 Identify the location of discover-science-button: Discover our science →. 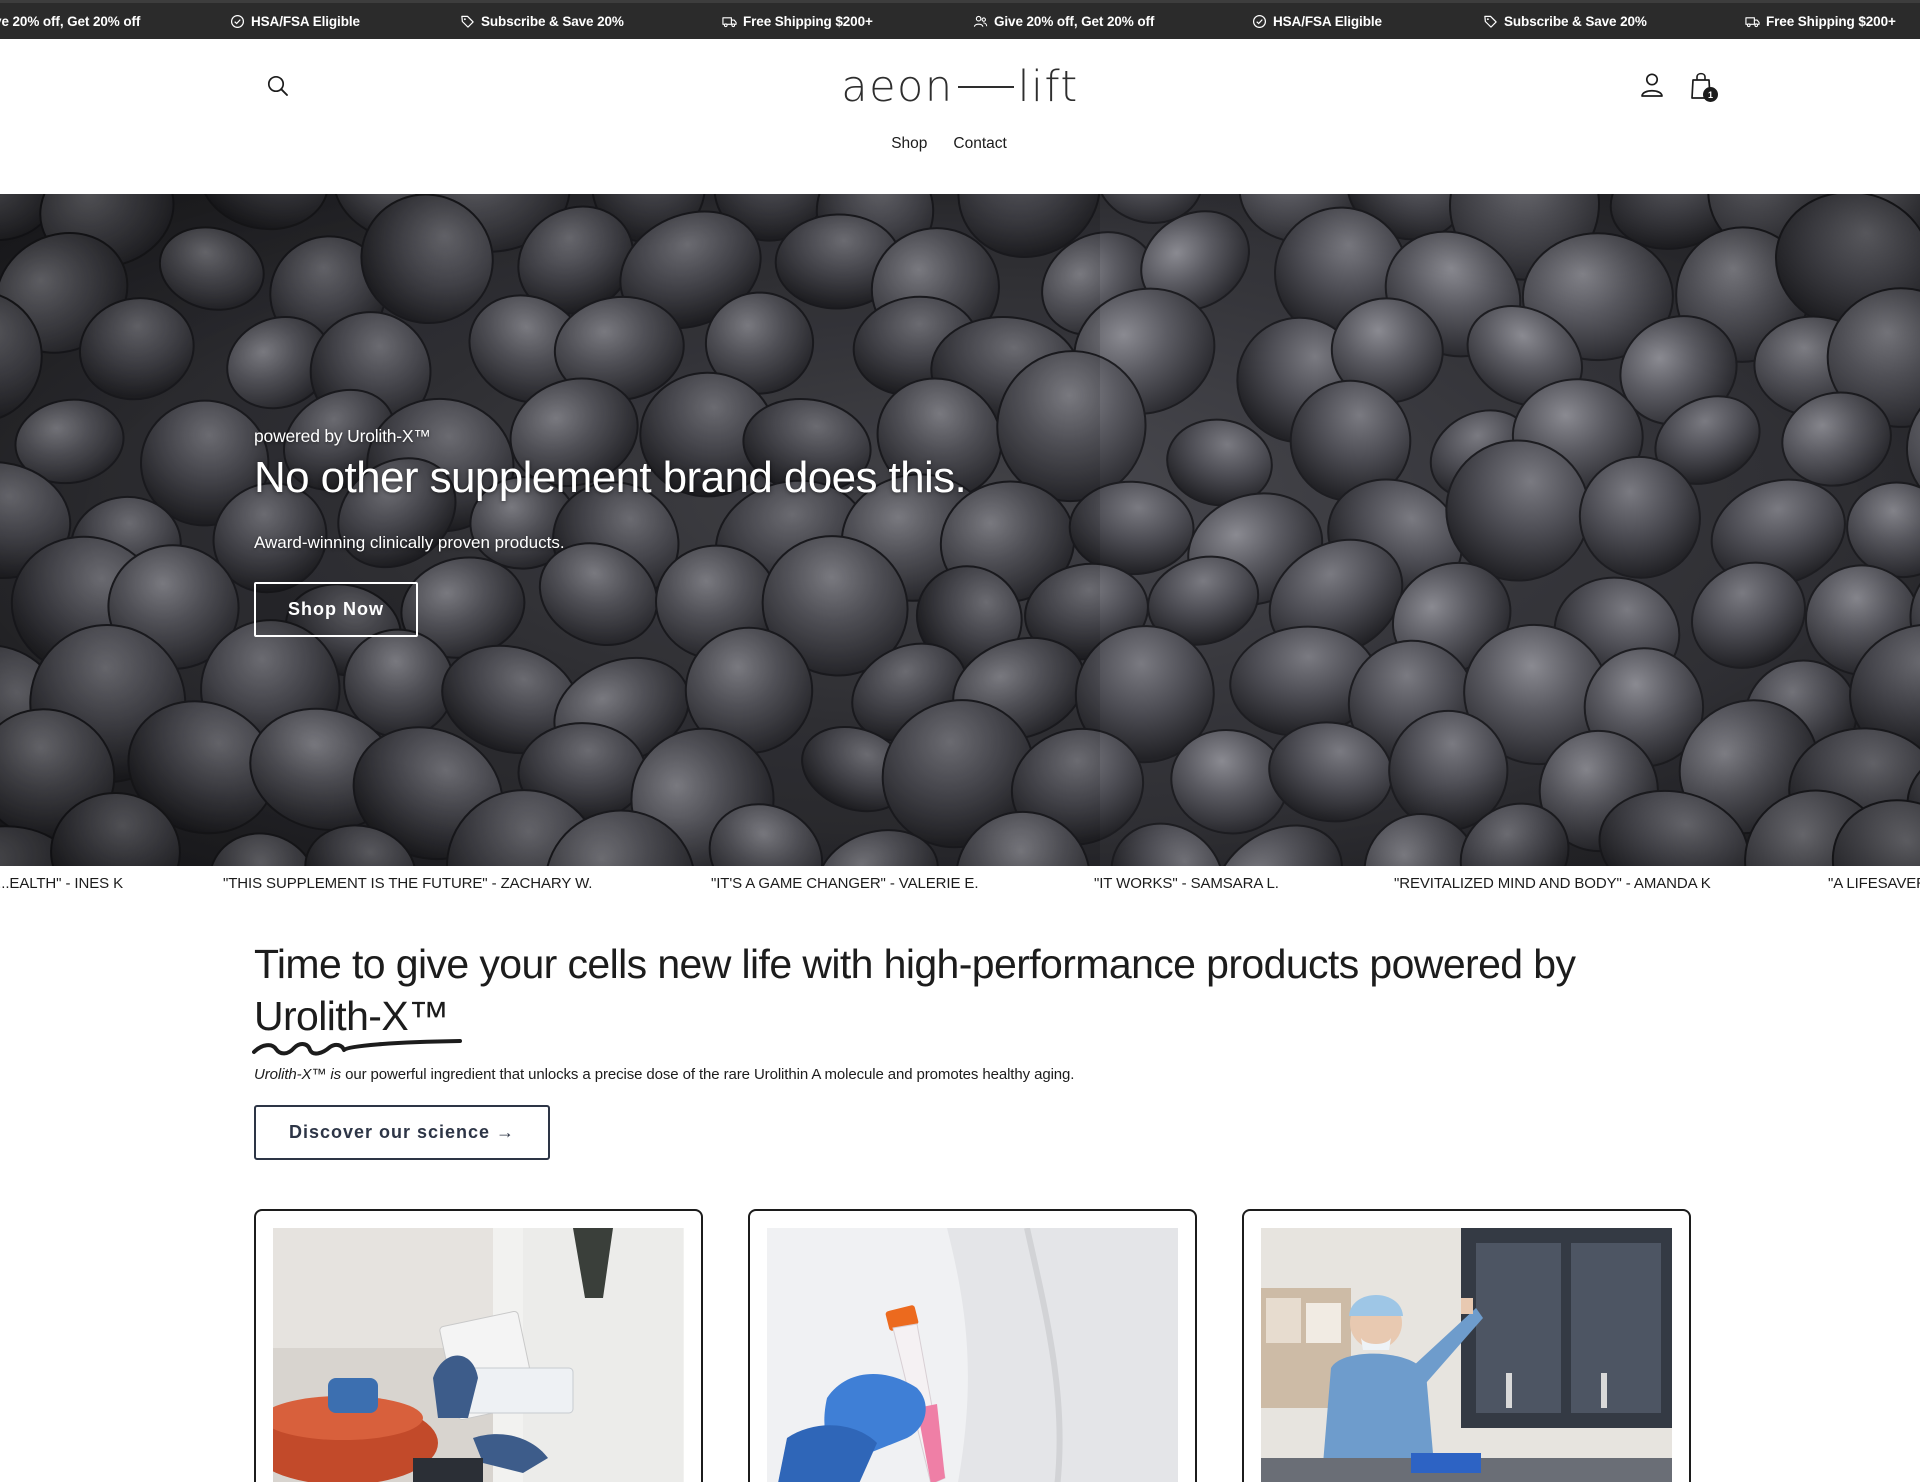
(402, 1132).